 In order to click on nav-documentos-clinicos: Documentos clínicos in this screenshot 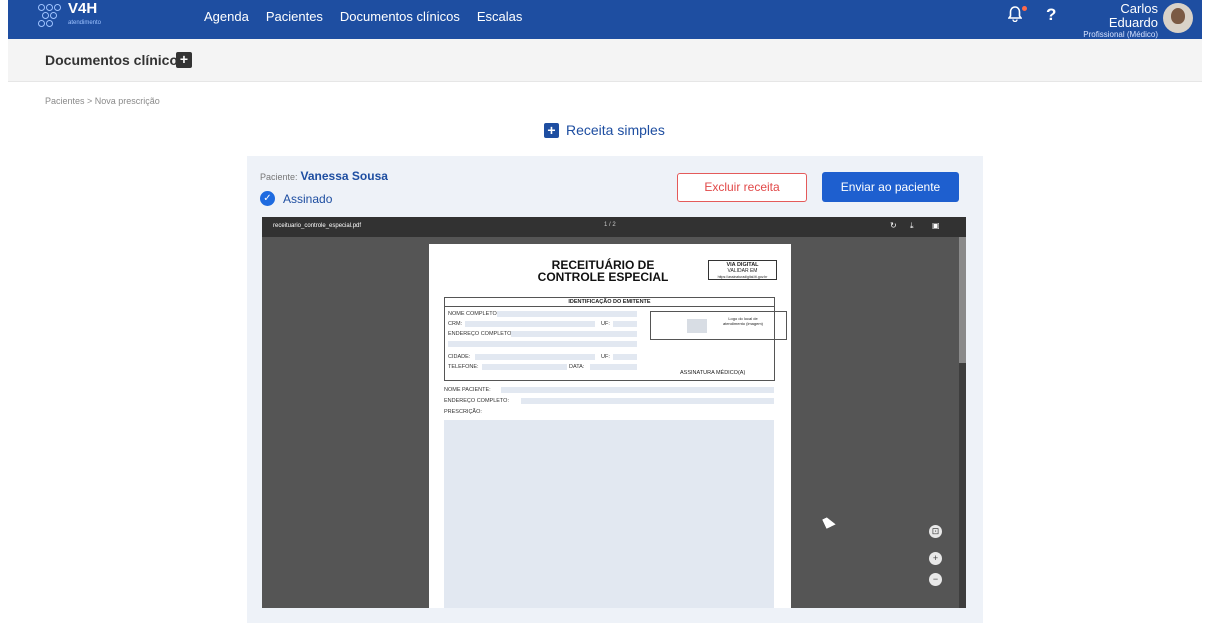, I will do `click(400, 16)`.